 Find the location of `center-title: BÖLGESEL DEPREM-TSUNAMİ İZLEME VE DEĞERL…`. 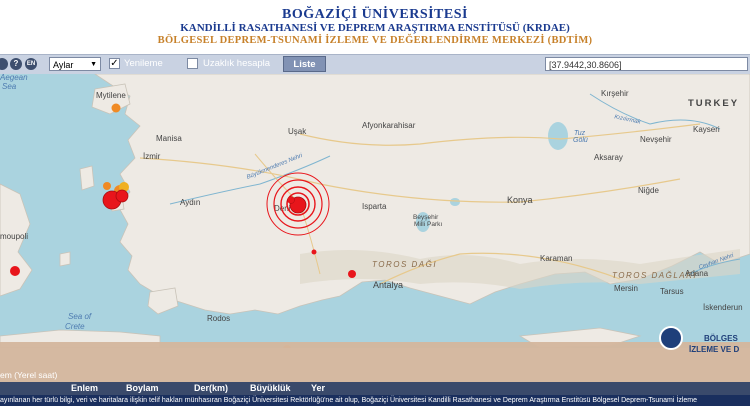

center-title: BÖLGESEL DEPREM-TSUNAMİ İZLEME VE DEĞERL… is located at coordinates (375, 40).